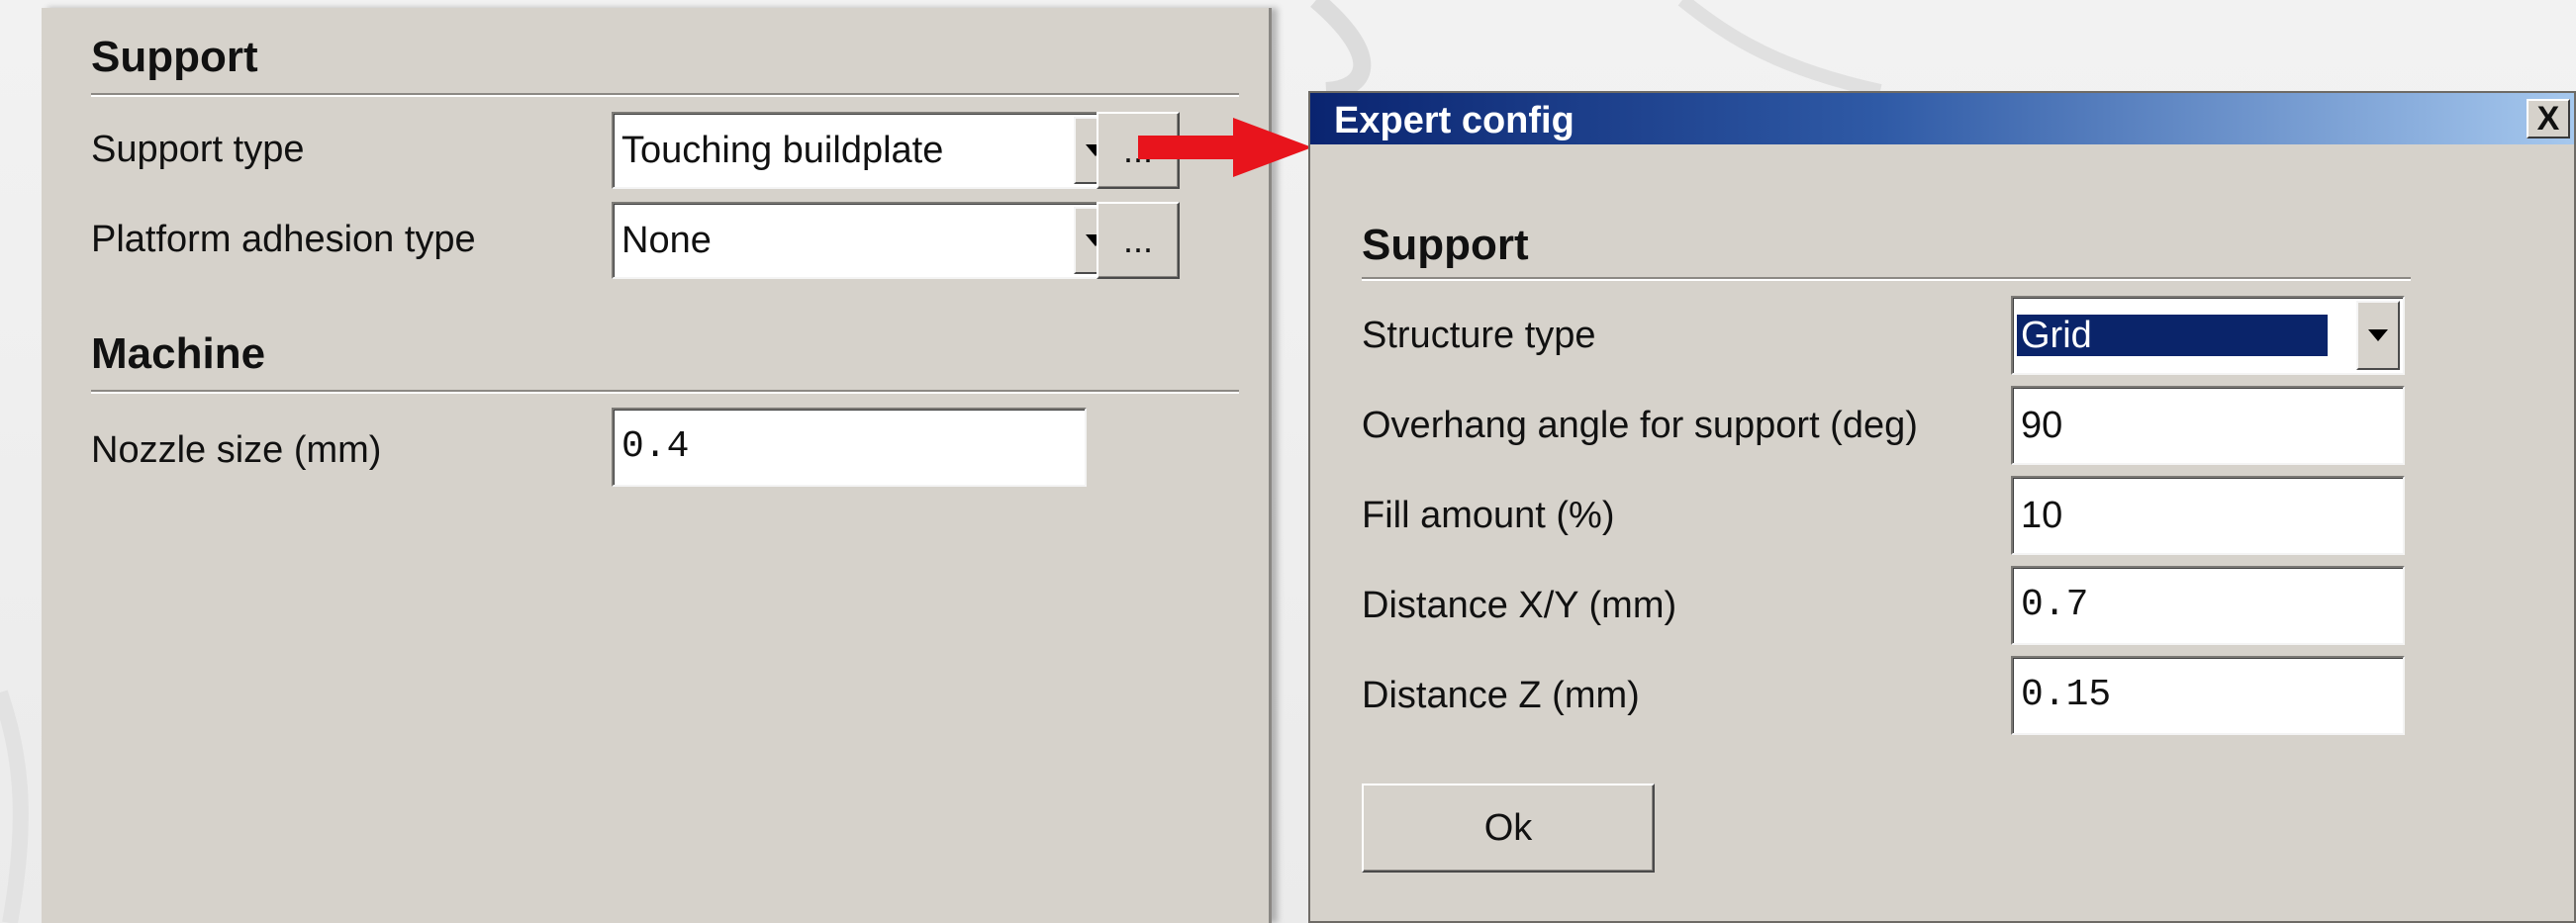 The image size is (2576, 923). Describe the element at coordinates (1942, 119) in the screenshot. I see `dialog-titlebar: Expert config X` at that location.